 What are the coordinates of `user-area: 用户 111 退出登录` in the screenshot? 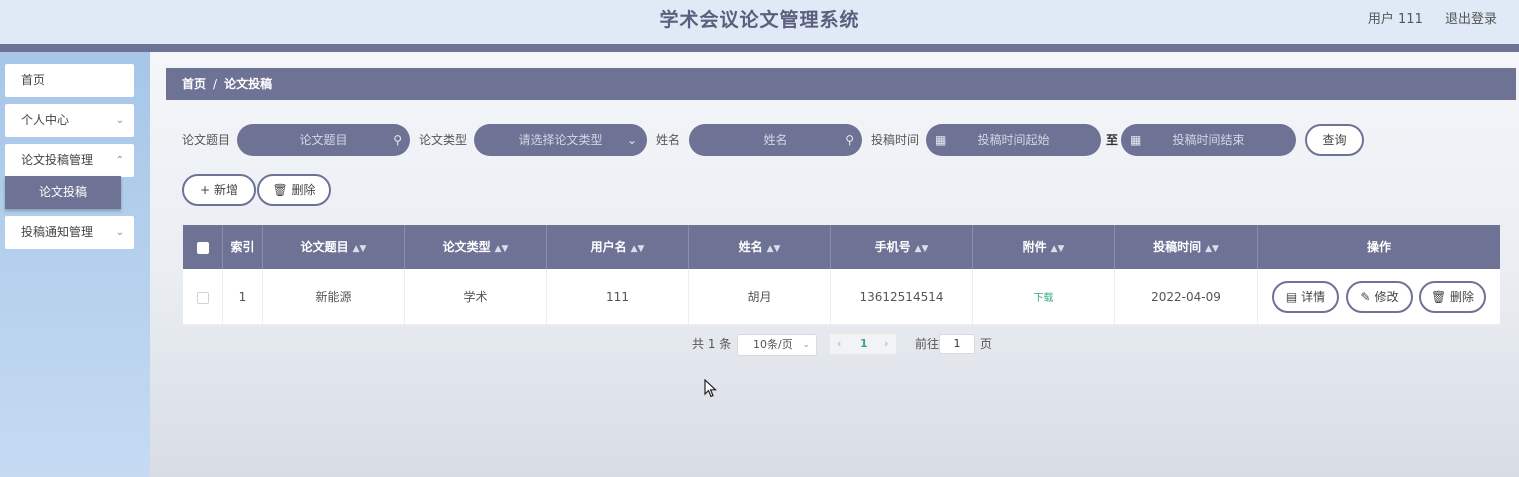 It's located at (1423, 20).